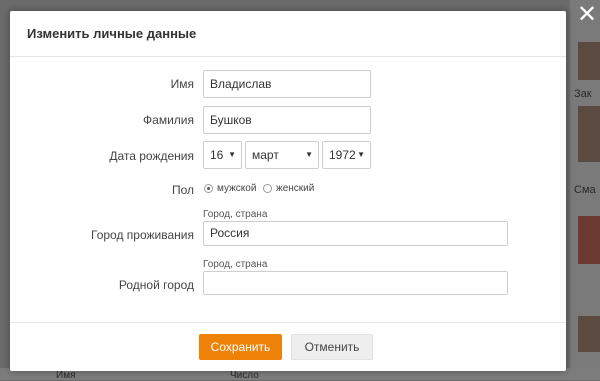 This screenshot has width=600, height=381. What do you see at coordinates (287, 84) in the screenshot?
I see `first-name-input: Владислав` at bounding box center [287, 84].